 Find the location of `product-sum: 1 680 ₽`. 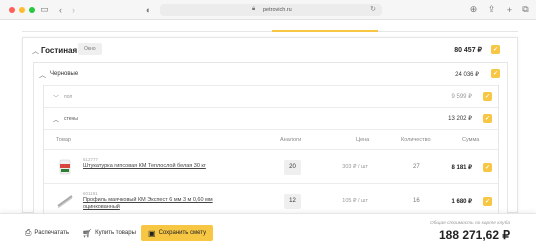

product-sum: 1 680 ₽ is located at coordinates (462, 202).